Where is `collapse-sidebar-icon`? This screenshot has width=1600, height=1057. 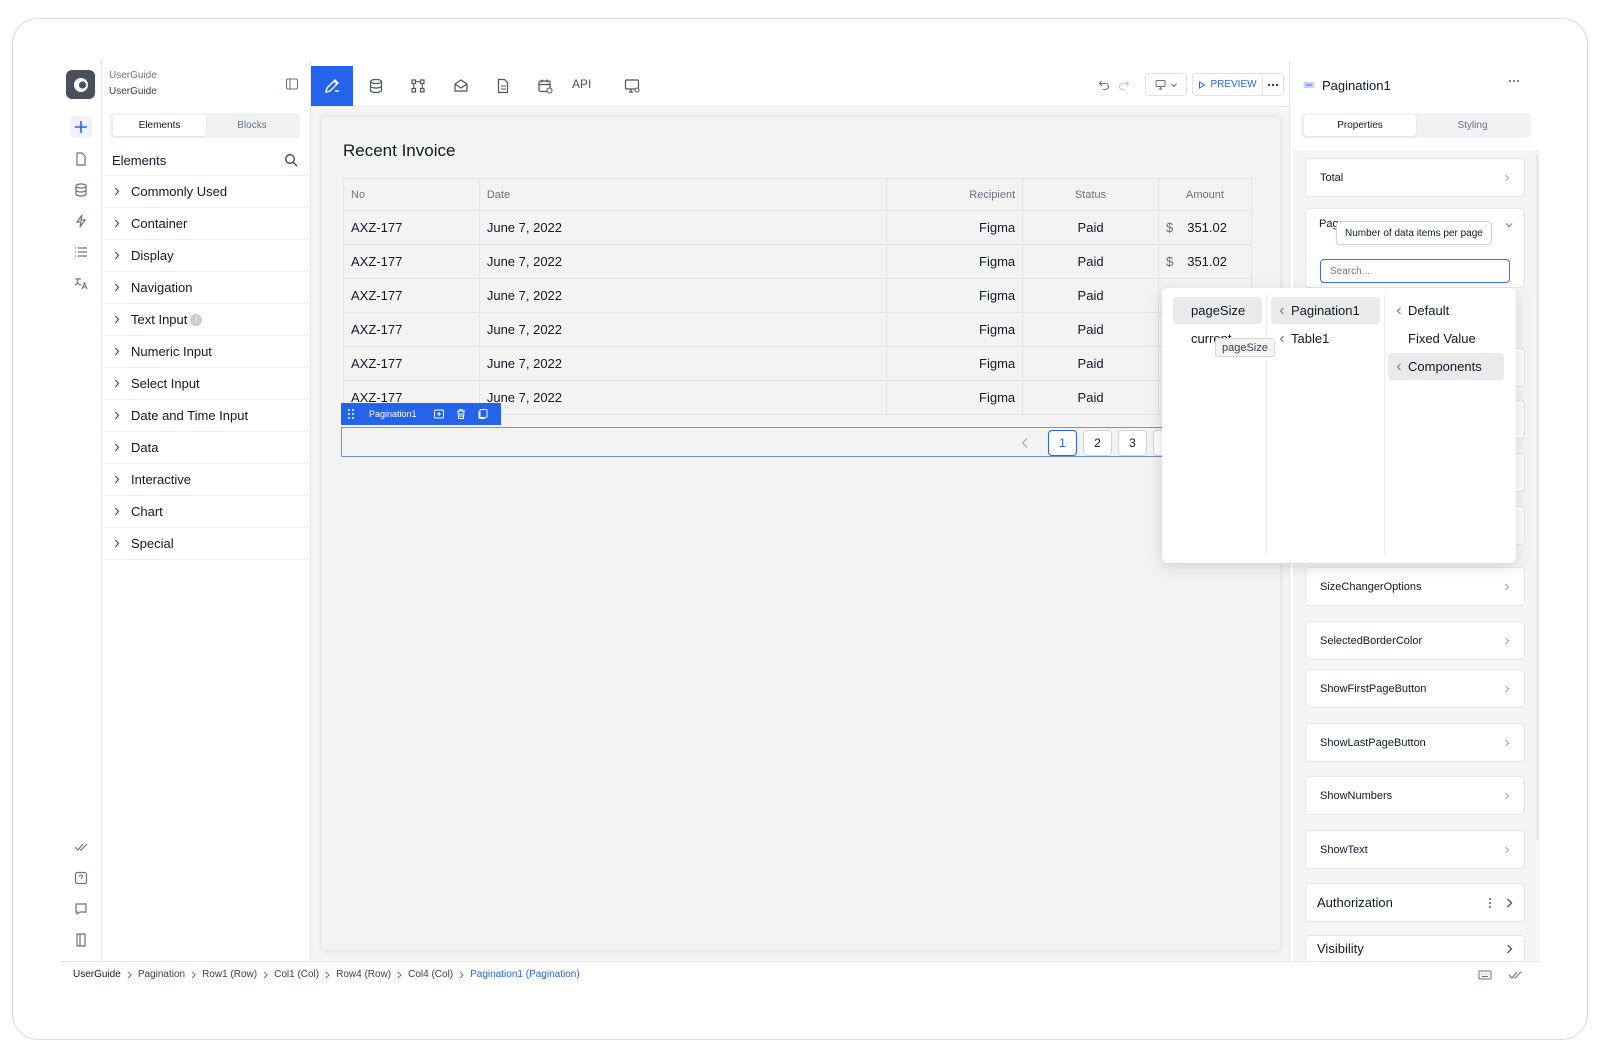
collapse-sidebar-icon is located at coordinates (292, 84).